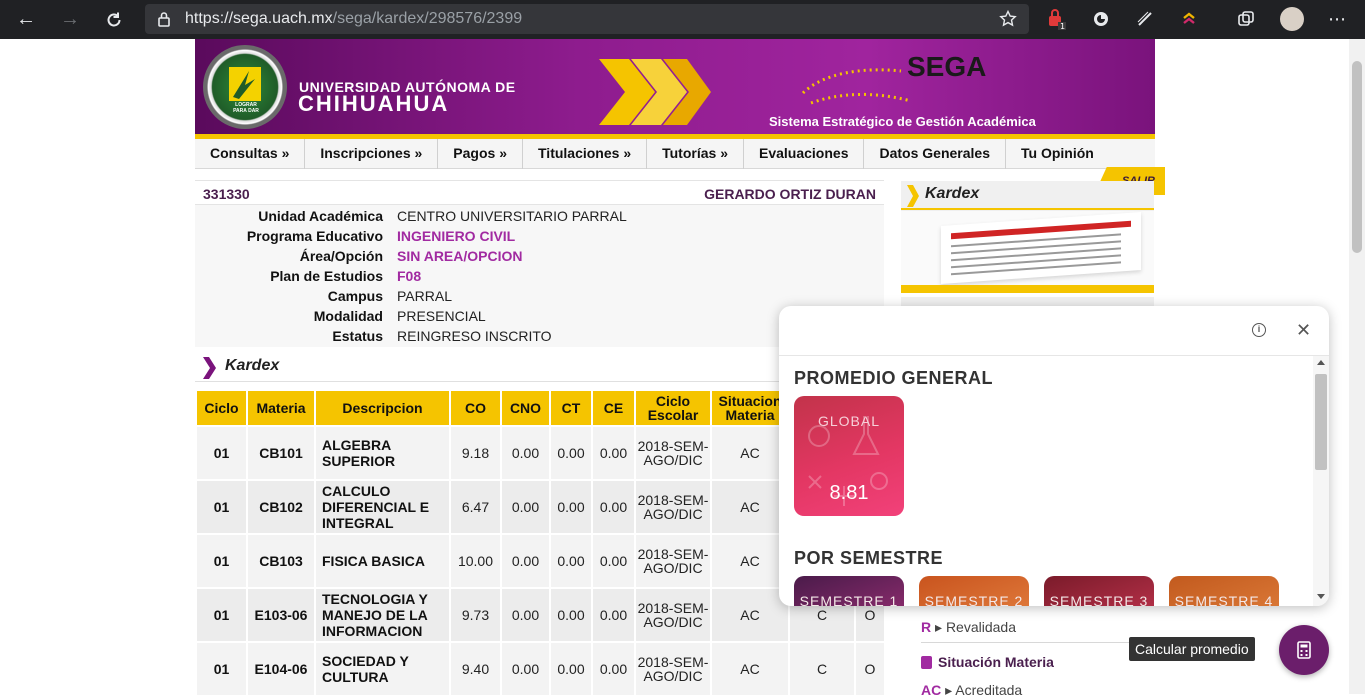 The width and height of the screenshot is (1365, 699). I want to click on column-header: Ciclo, so click(221, 408).